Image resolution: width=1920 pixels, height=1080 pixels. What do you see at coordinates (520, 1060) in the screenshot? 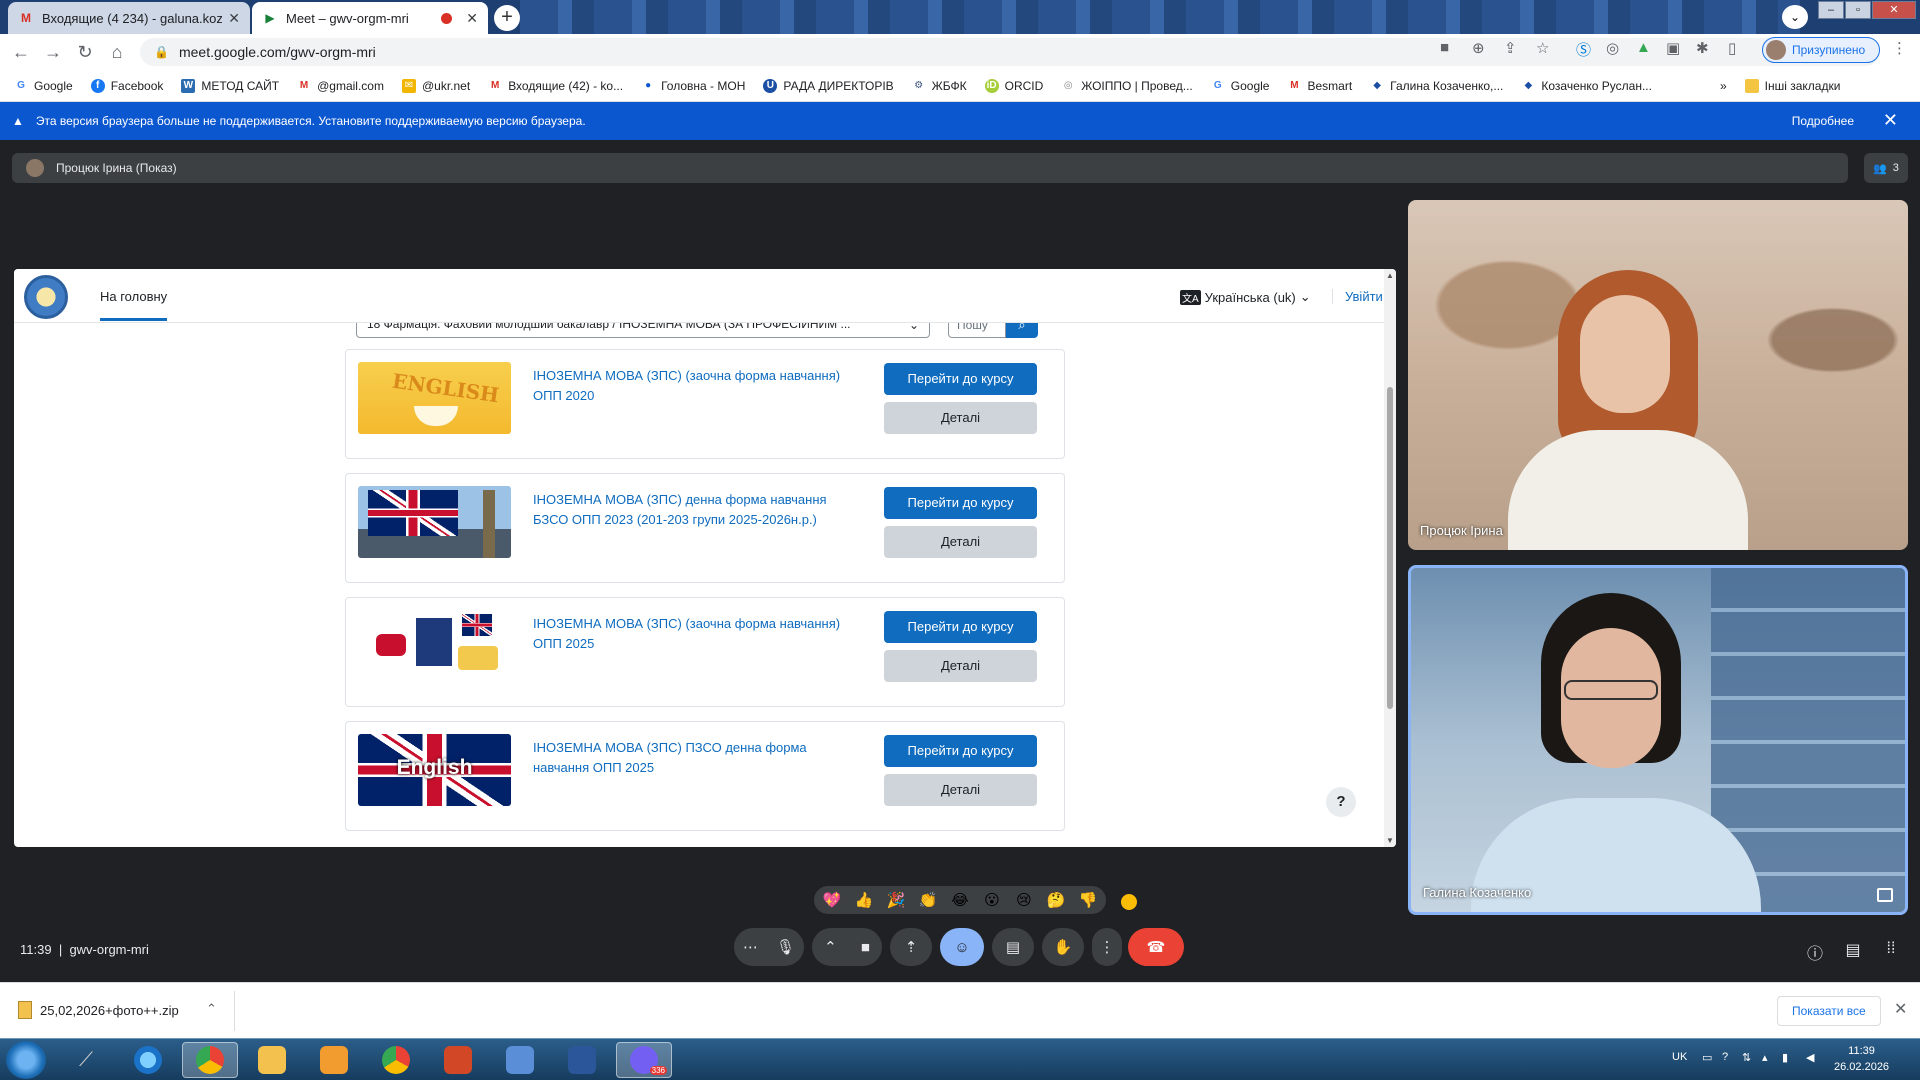
I see `taskbar-remote` at bounding box center [520, 1060].